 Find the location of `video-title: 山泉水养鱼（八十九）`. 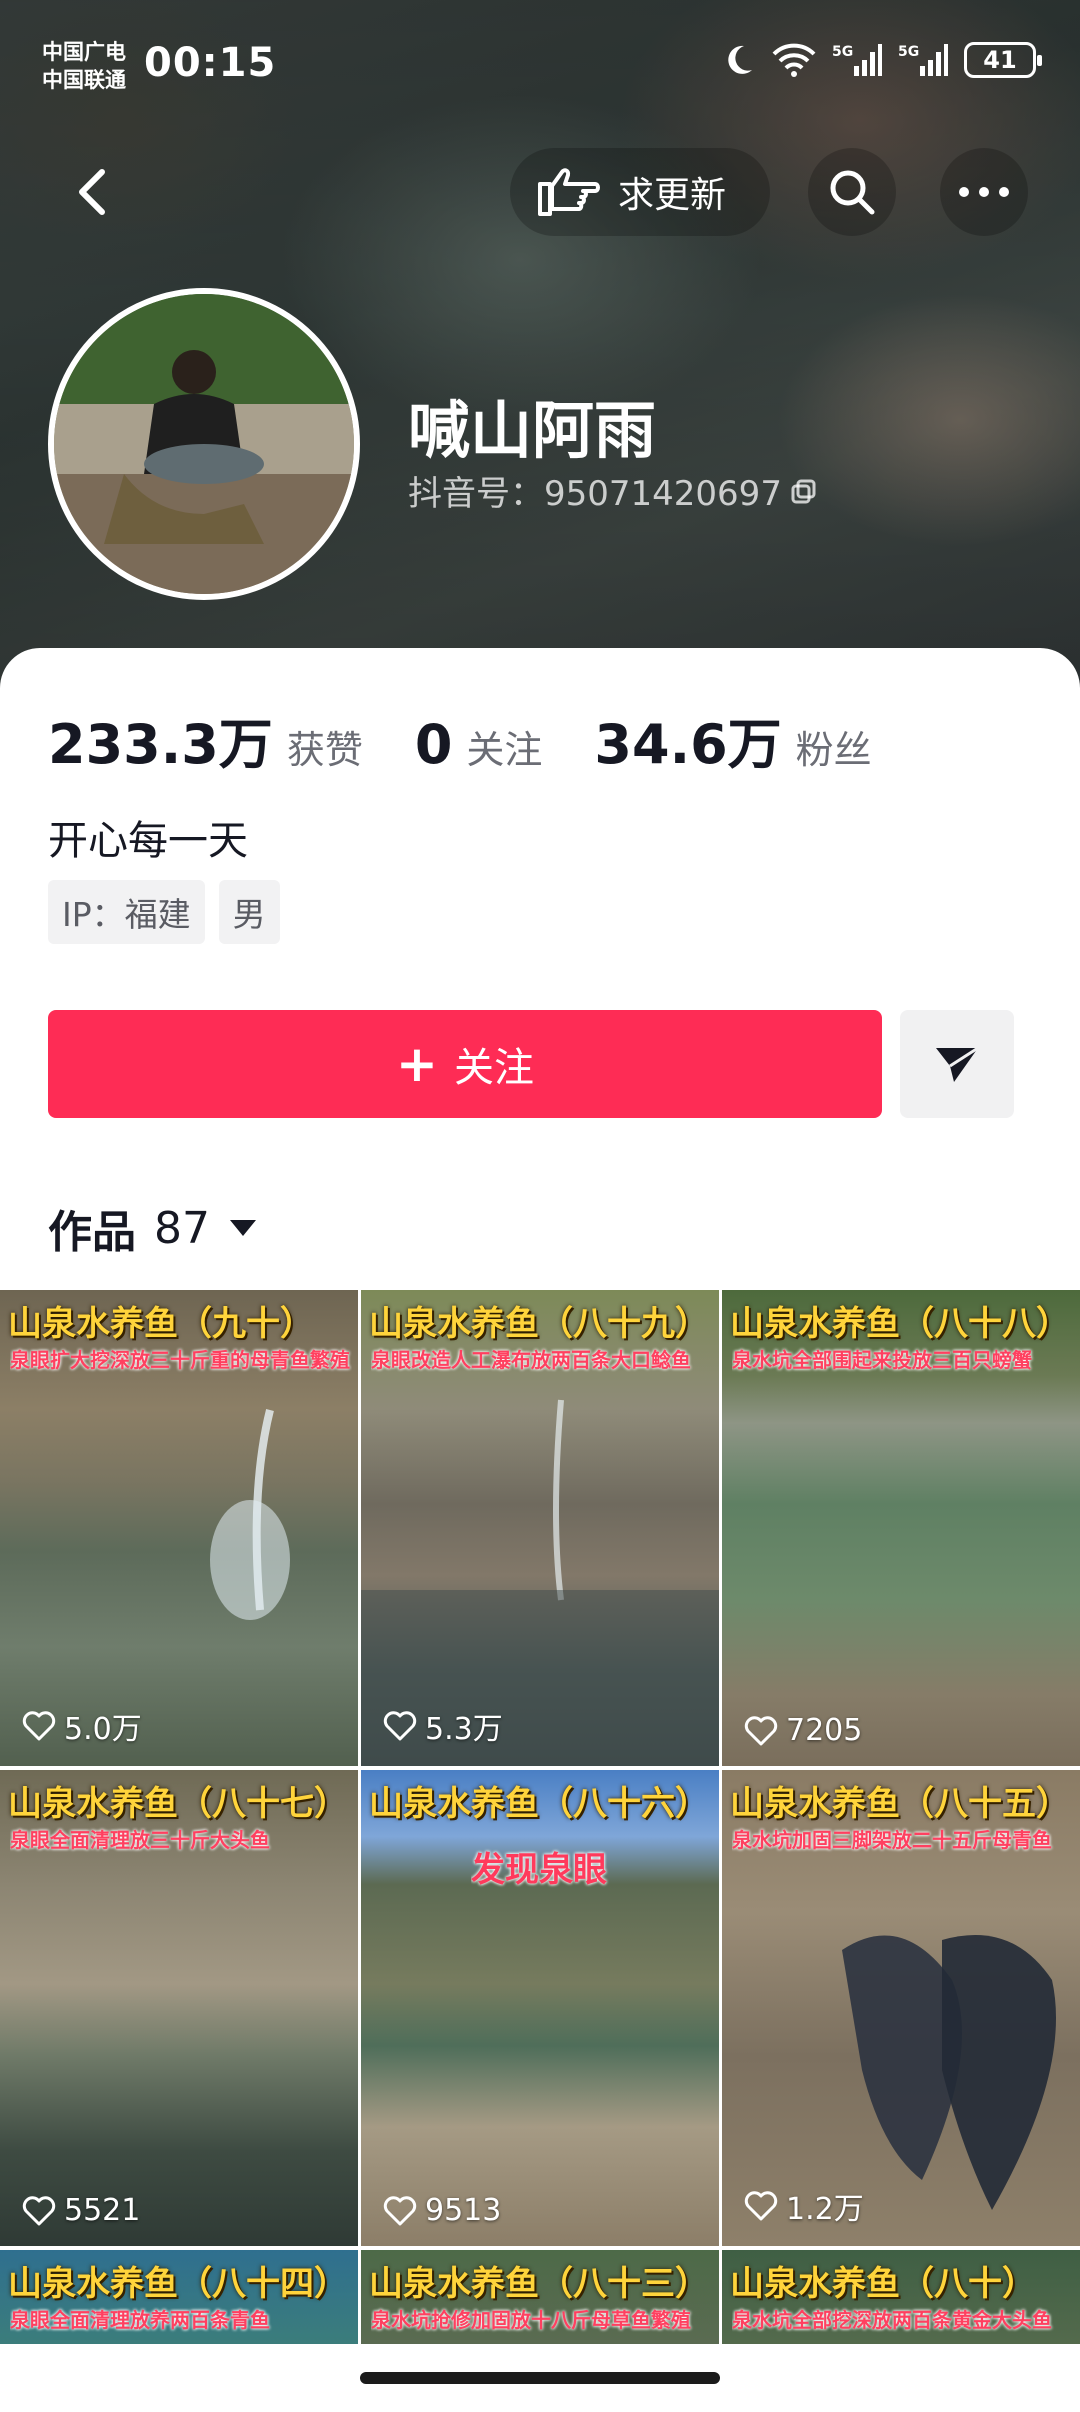

video-title: 山泉水养鱼（八十九） is located at coordinates (539, 1324).